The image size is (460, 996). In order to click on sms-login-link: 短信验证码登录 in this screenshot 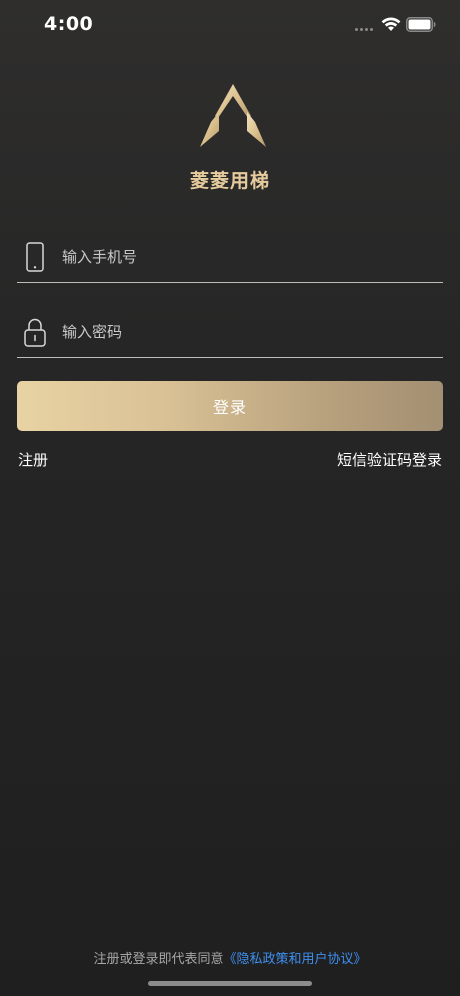, I will do `click(389, 459)`.